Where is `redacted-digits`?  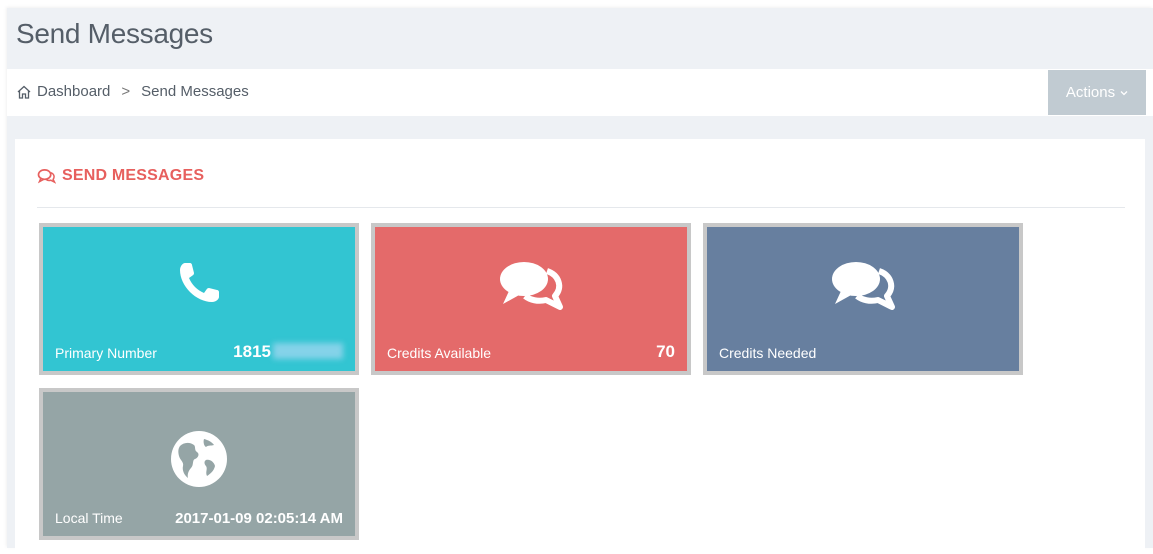 redacted-digits is located at coordinates (308, 351).